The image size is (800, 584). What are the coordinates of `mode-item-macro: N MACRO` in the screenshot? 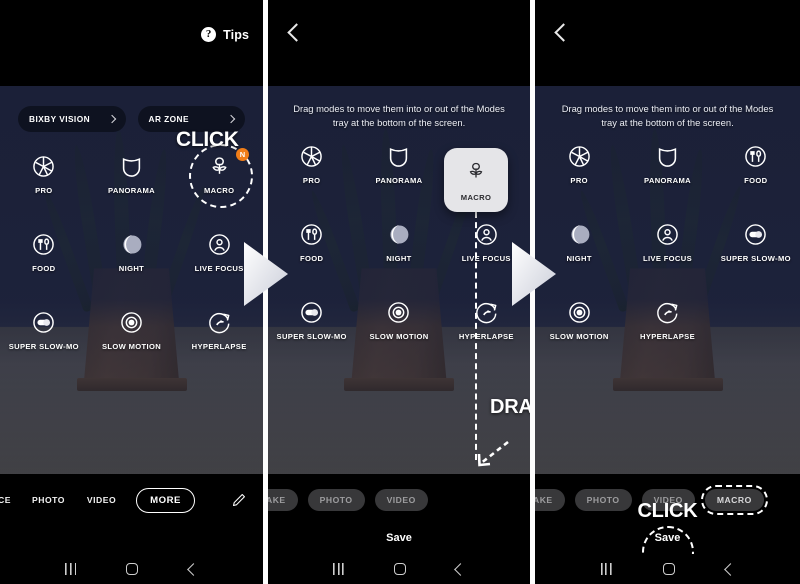 It's located at (219, 176).